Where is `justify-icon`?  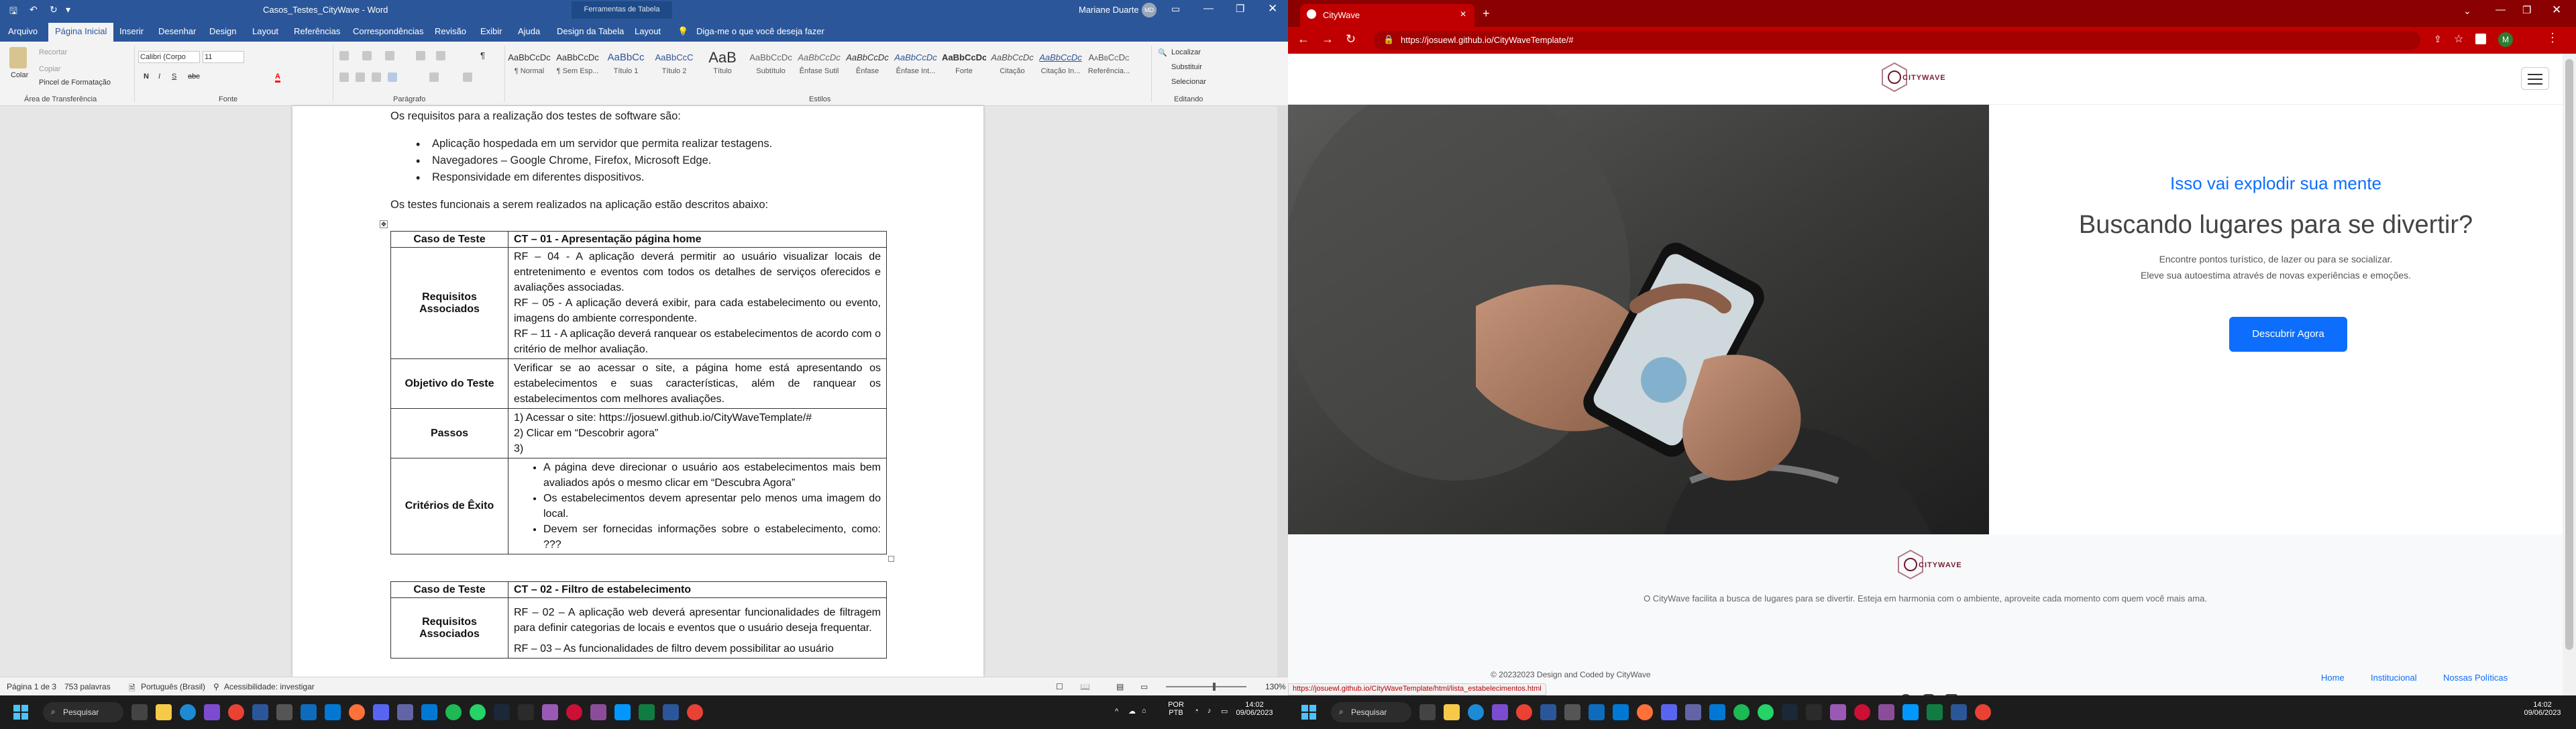
justify-icon is located at coordinates (392, 77).